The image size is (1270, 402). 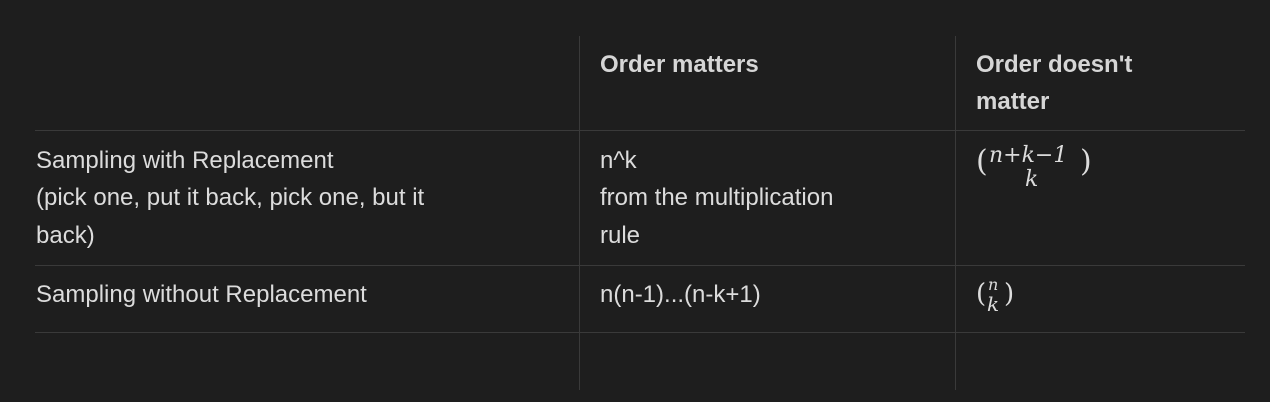 What do you see at coordinates (1001, 301) in the screenshot?
I see `row2-binomial: ( n k )` at bounding box center [1001, 301].